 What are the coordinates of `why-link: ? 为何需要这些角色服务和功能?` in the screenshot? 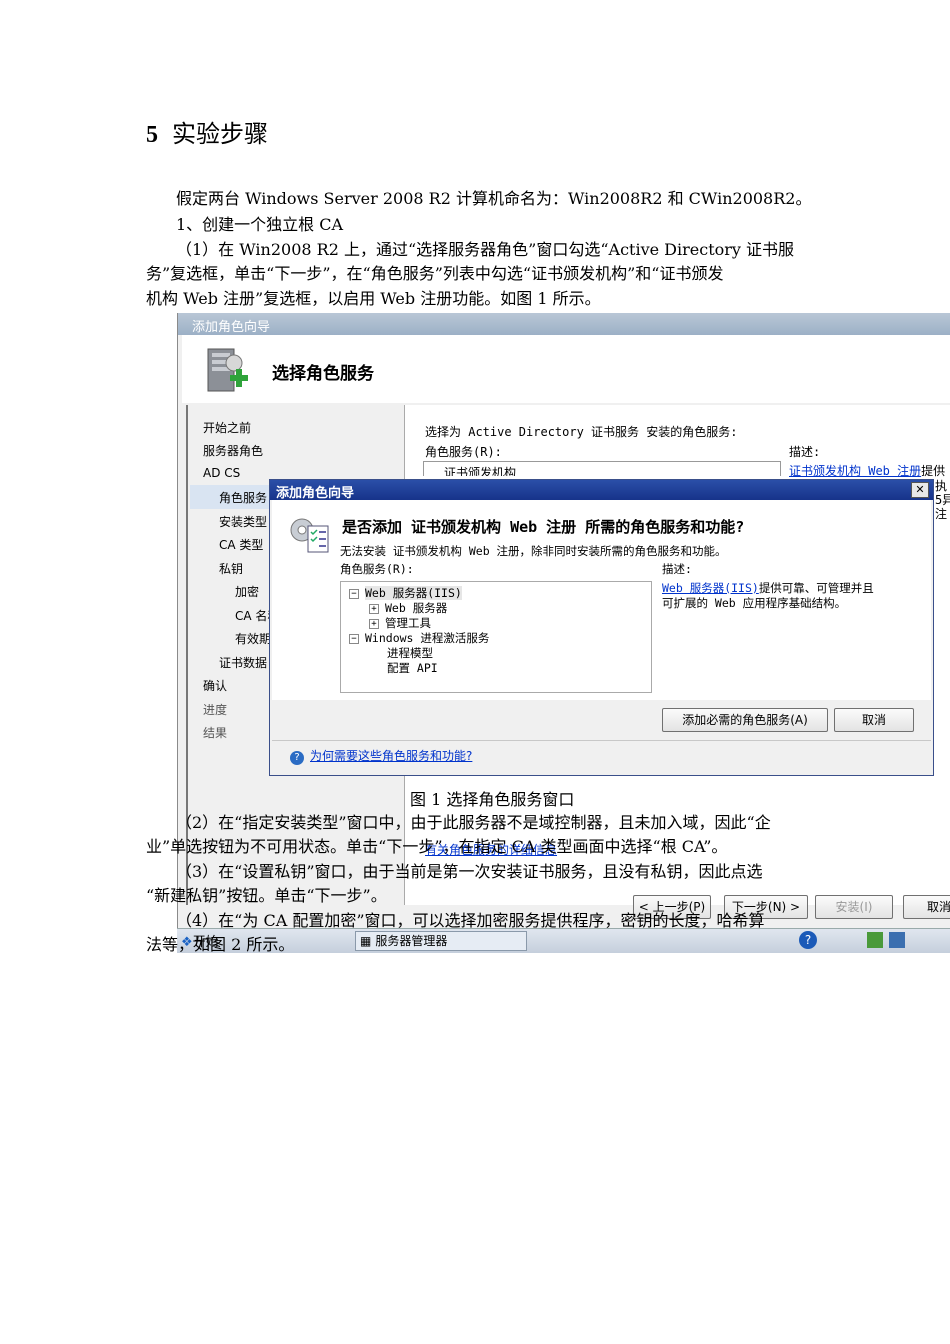 It's located at (381, 756).